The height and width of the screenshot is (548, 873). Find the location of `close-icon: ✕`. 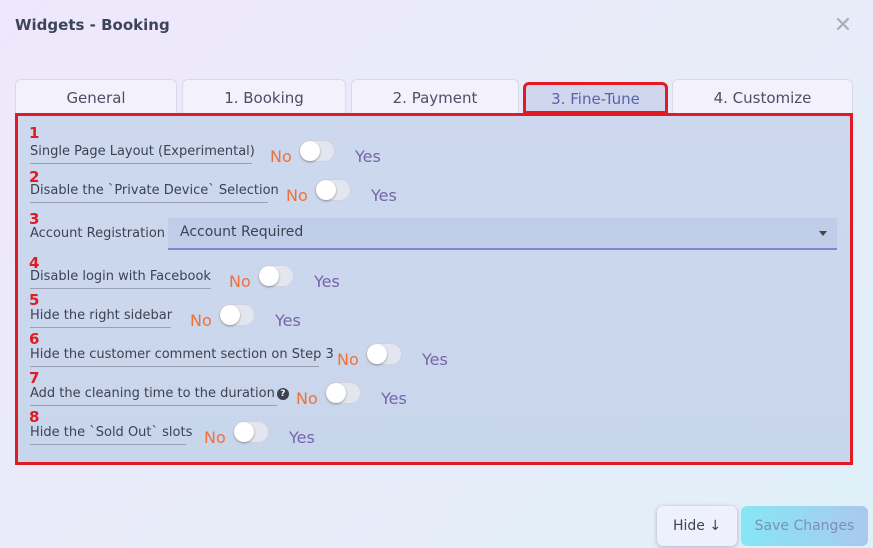

close-icon: ✕ is located at coordinates (843, 26).